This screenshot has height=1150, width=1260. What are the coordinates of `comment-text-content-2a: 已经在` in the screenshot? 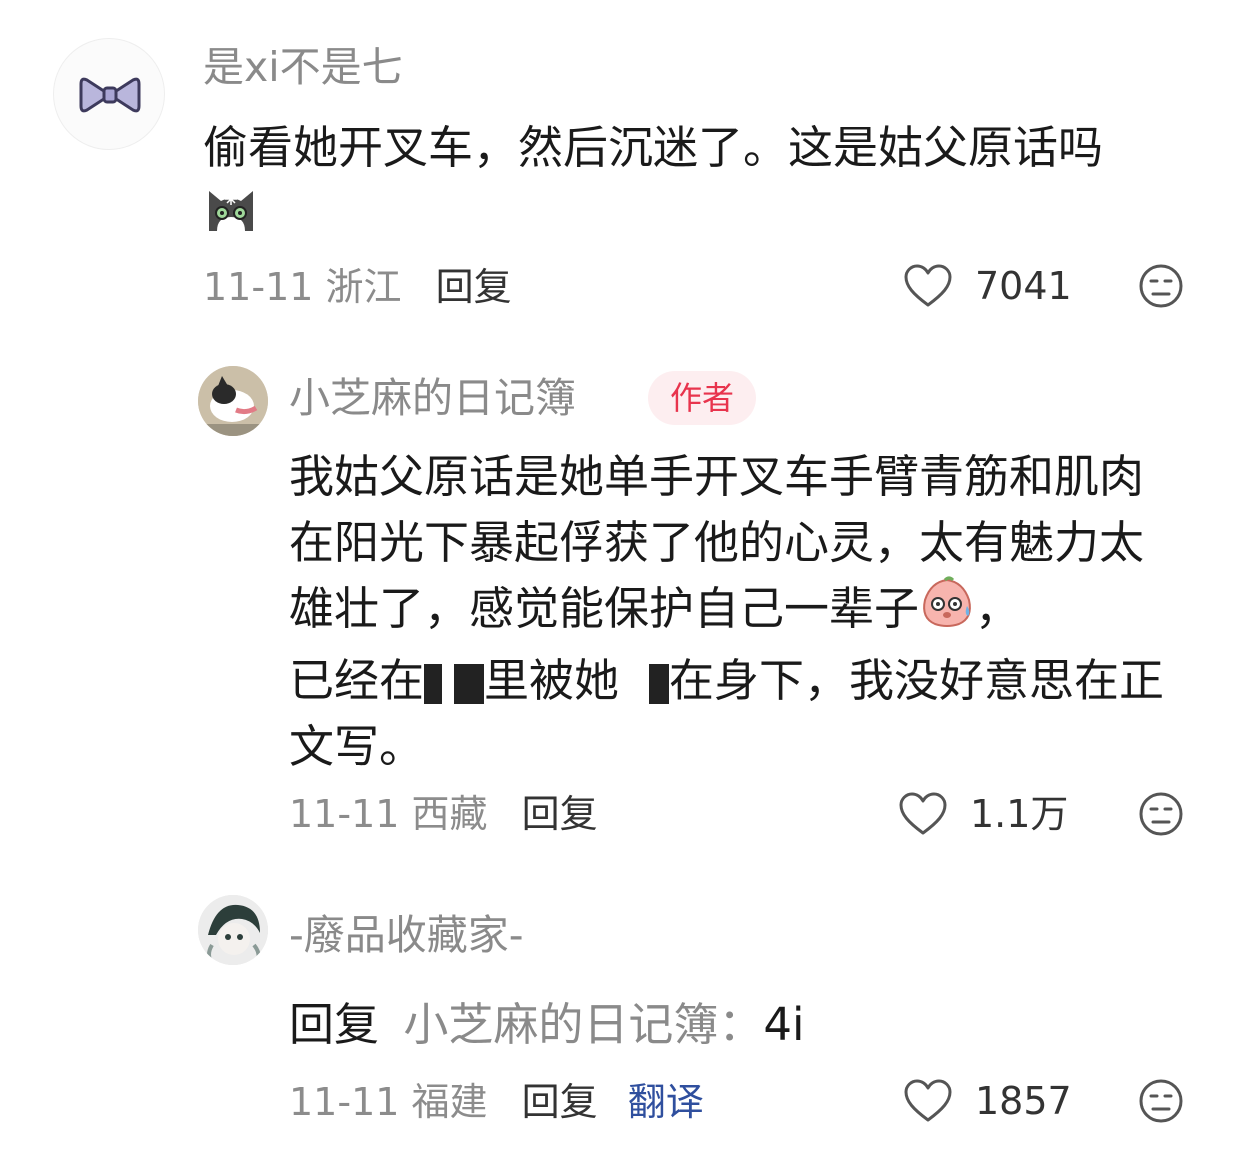 It's located at (357, 680).